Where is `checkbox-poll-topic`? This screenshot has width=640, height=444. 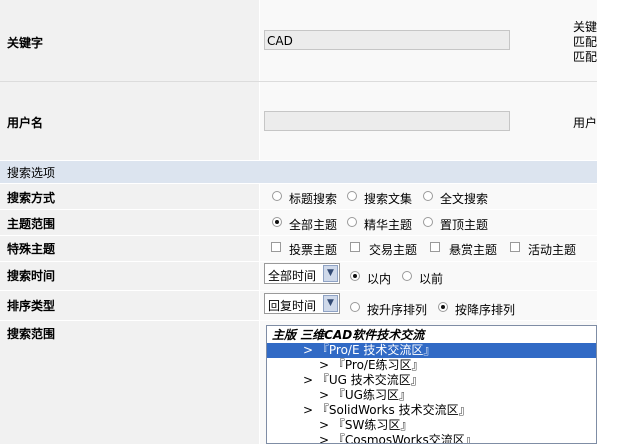
checkbox-poll-topic is located at coordinates (276, 247).